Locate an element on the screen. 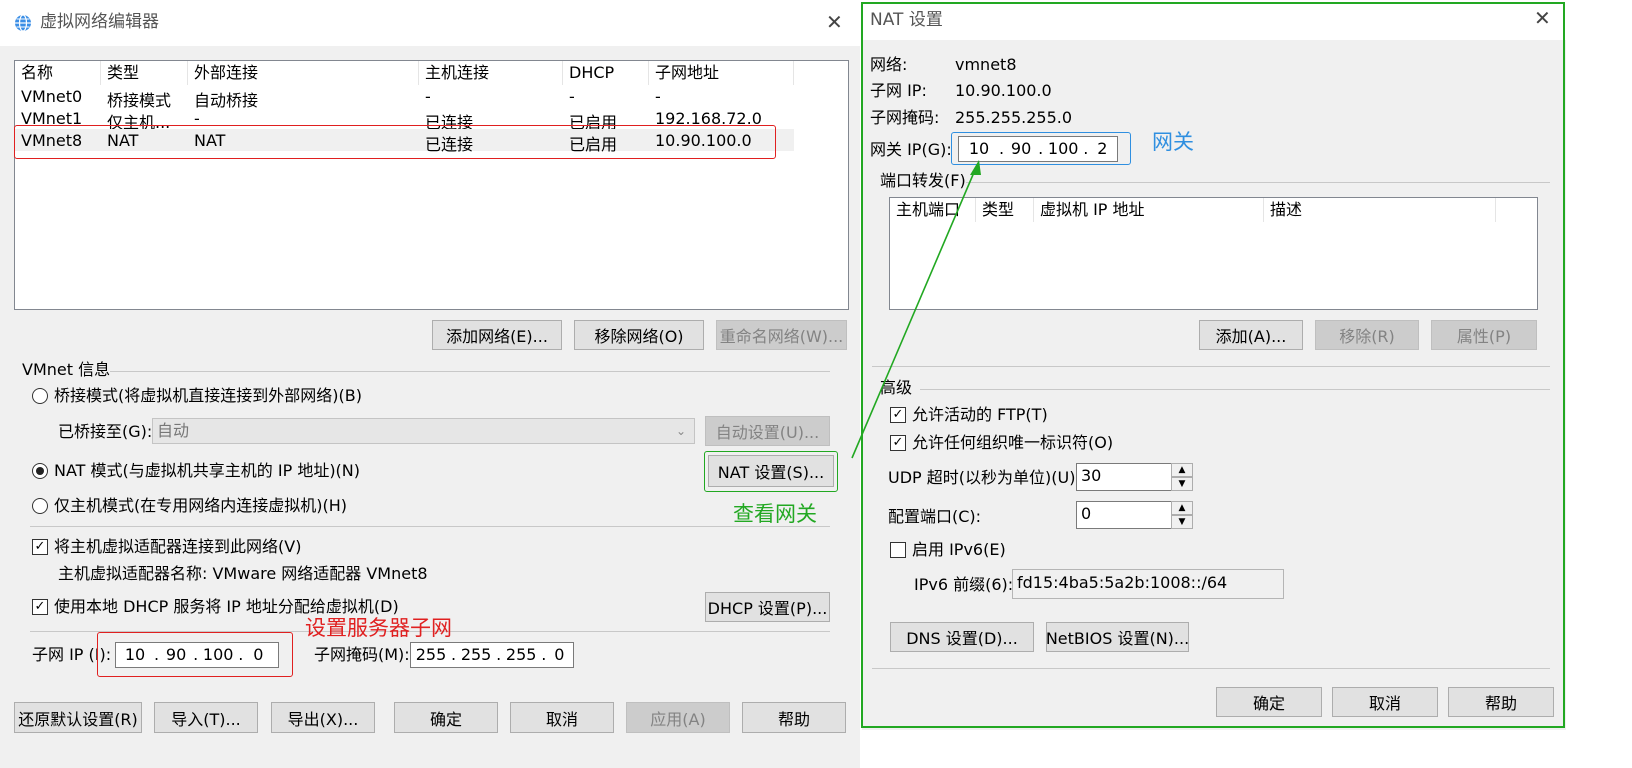  column-header-subnet: 子网地址 is located at coordinates (721, 73).